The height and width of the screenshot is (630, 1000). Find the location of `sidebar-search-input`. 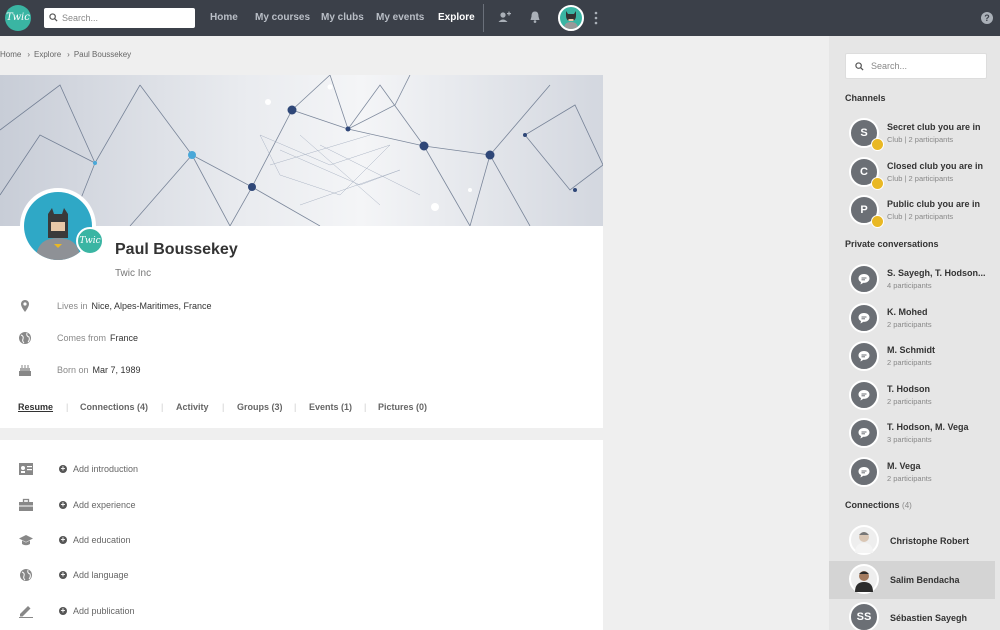

sidebar-search-input is located at coordinates (927, 66).